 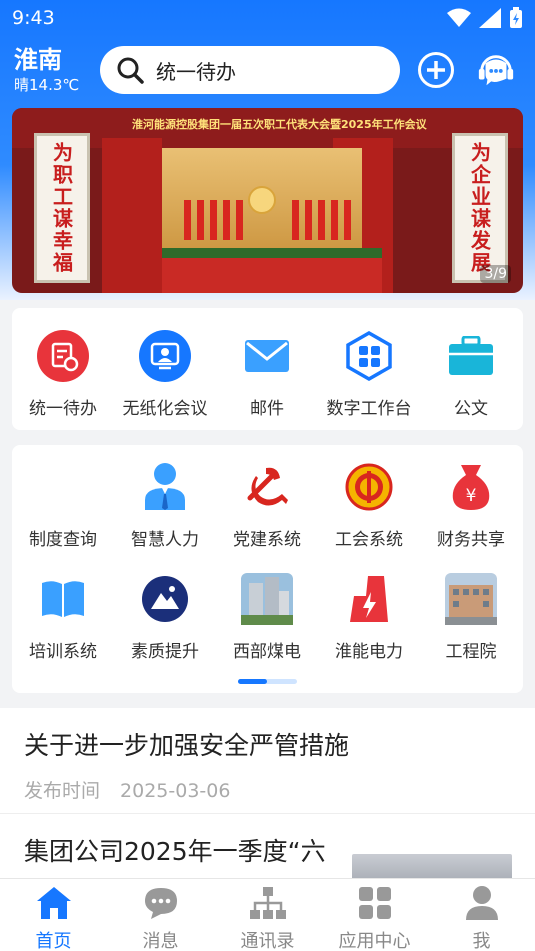 What do you see at coordinates (62, 208) in the screenshot?
I see `left-banner-scroll: 为职工谋幸福` at bounding box center [62, 208].